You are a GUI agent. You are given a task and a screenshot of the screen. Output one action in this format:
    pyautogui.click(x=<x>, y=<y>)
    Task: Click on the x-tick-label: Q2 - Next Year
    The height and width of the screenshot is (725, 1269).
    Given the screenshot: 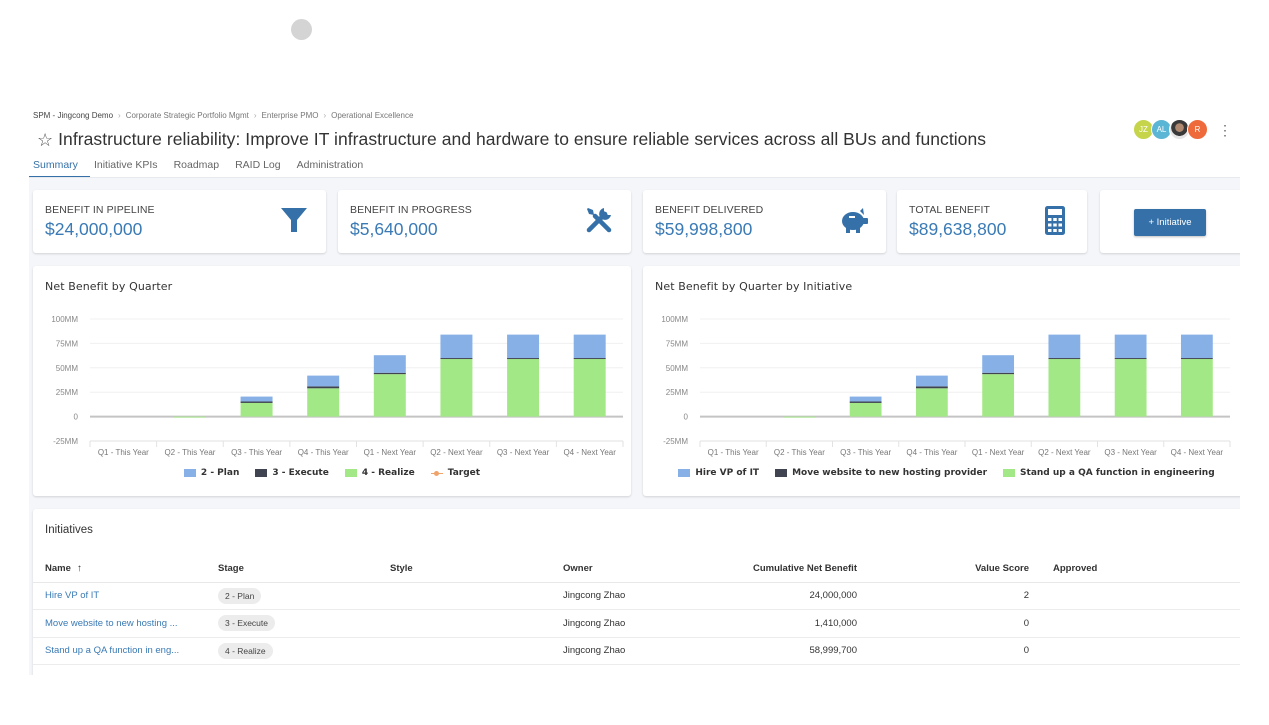 What is the action you would take?
    pyautogui.click(x=456, y=452)
    